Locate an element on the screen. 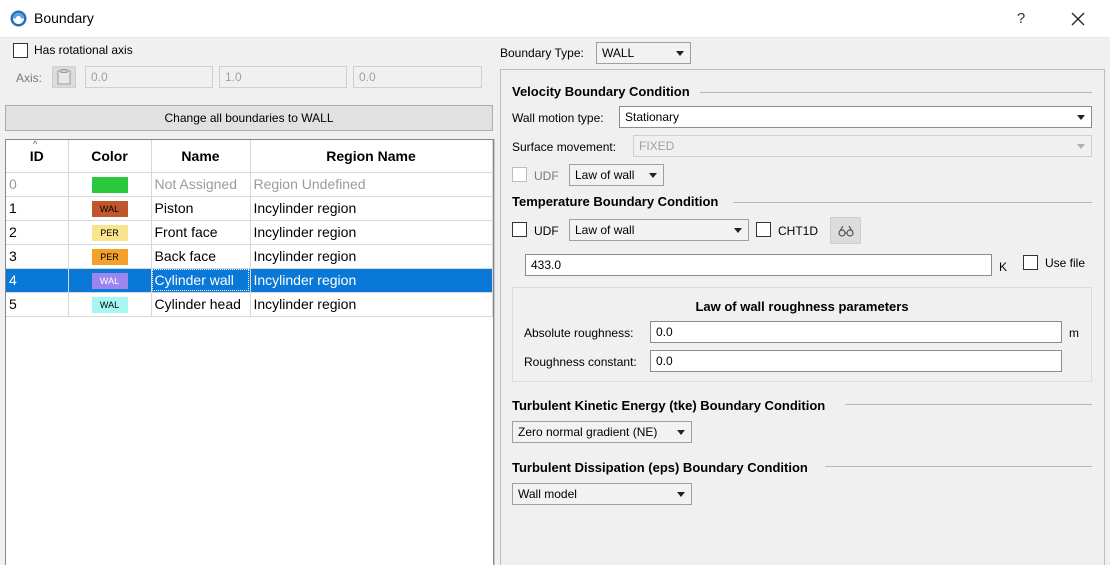 This screenshot has height=565, width=1110. column-header-region: Region Name is located at coordinates (371, 156).